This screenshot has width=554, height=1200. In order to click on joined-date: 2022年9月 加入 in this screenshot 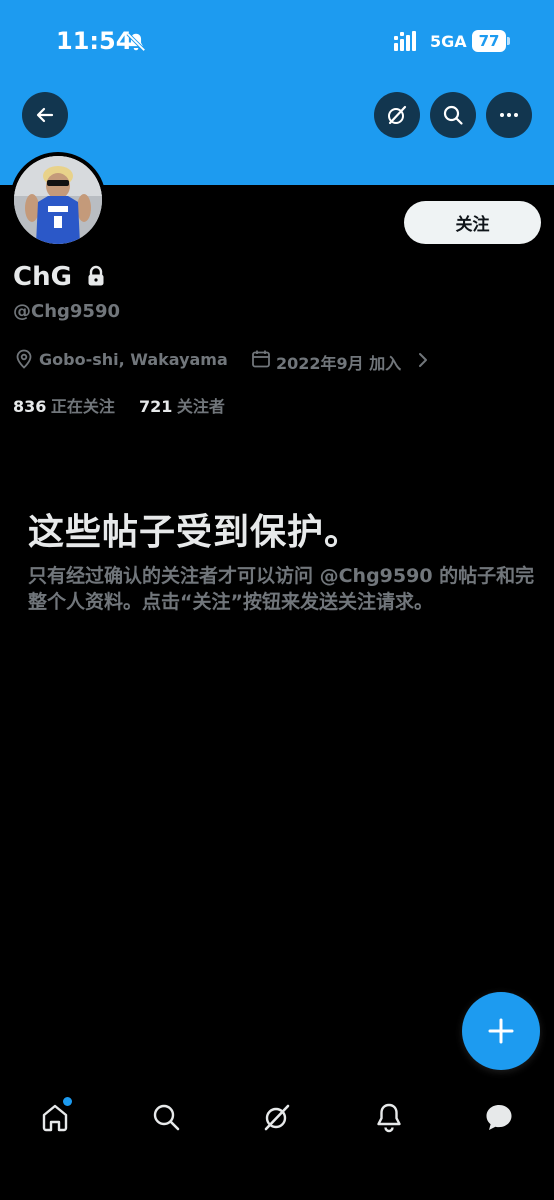, I will do `click(338, 362)`.